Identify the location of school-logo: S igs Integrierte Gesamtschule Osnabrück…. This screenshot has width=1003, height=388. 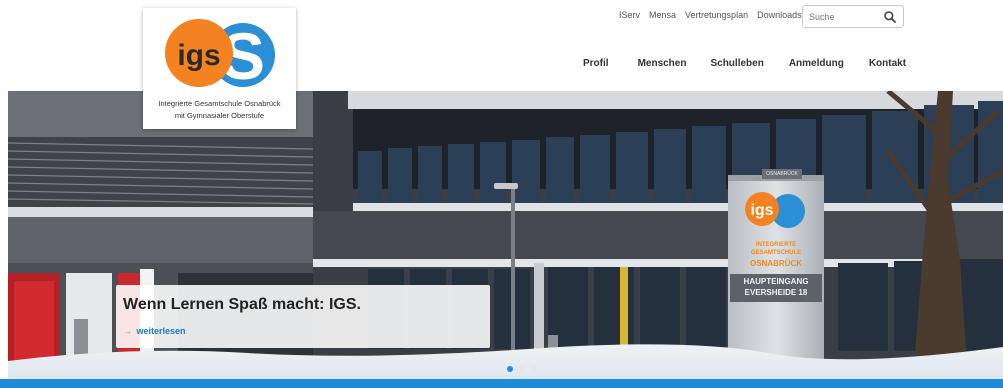
(219, 68).